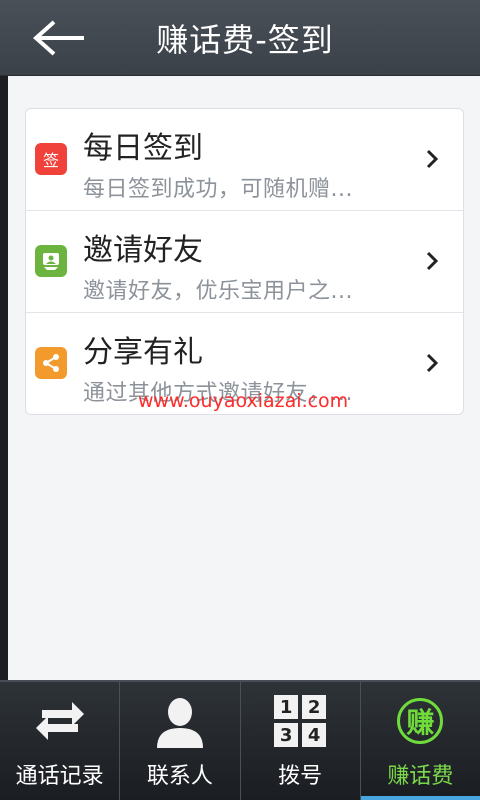 The width and height of the screenshot is (480, 800). Describe the element at coordinates (179, 776) in the screenshot. I see `tab-label: 联系人` at that location.